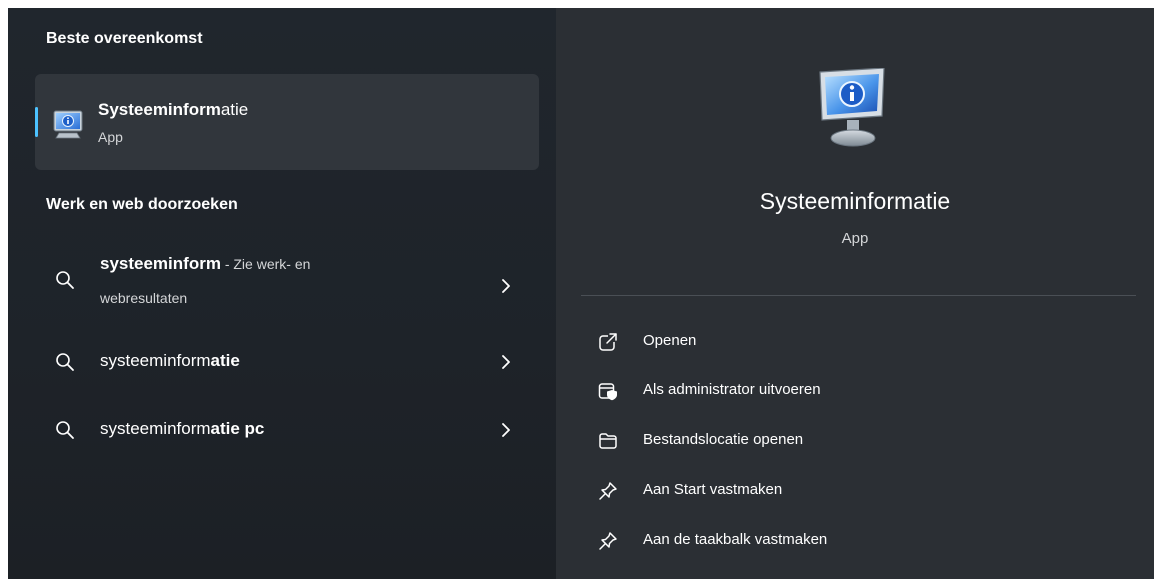  I want to click on best-match-title-rest: atie, so click(234, 109).